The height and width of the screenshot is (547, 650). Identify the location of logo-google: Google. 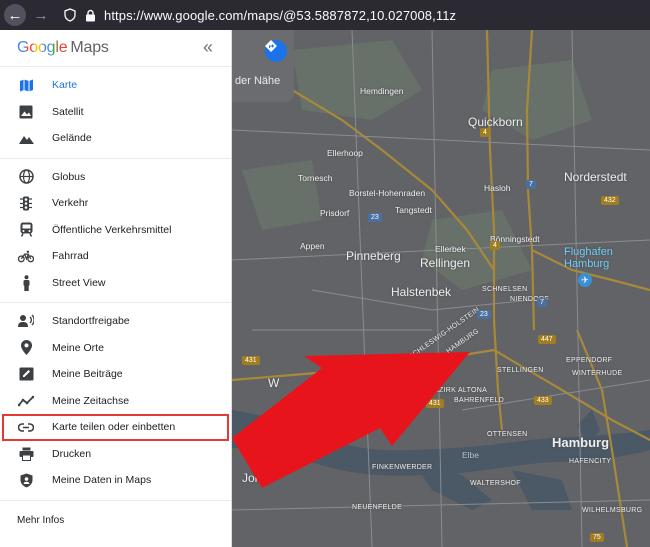
(42, 47).